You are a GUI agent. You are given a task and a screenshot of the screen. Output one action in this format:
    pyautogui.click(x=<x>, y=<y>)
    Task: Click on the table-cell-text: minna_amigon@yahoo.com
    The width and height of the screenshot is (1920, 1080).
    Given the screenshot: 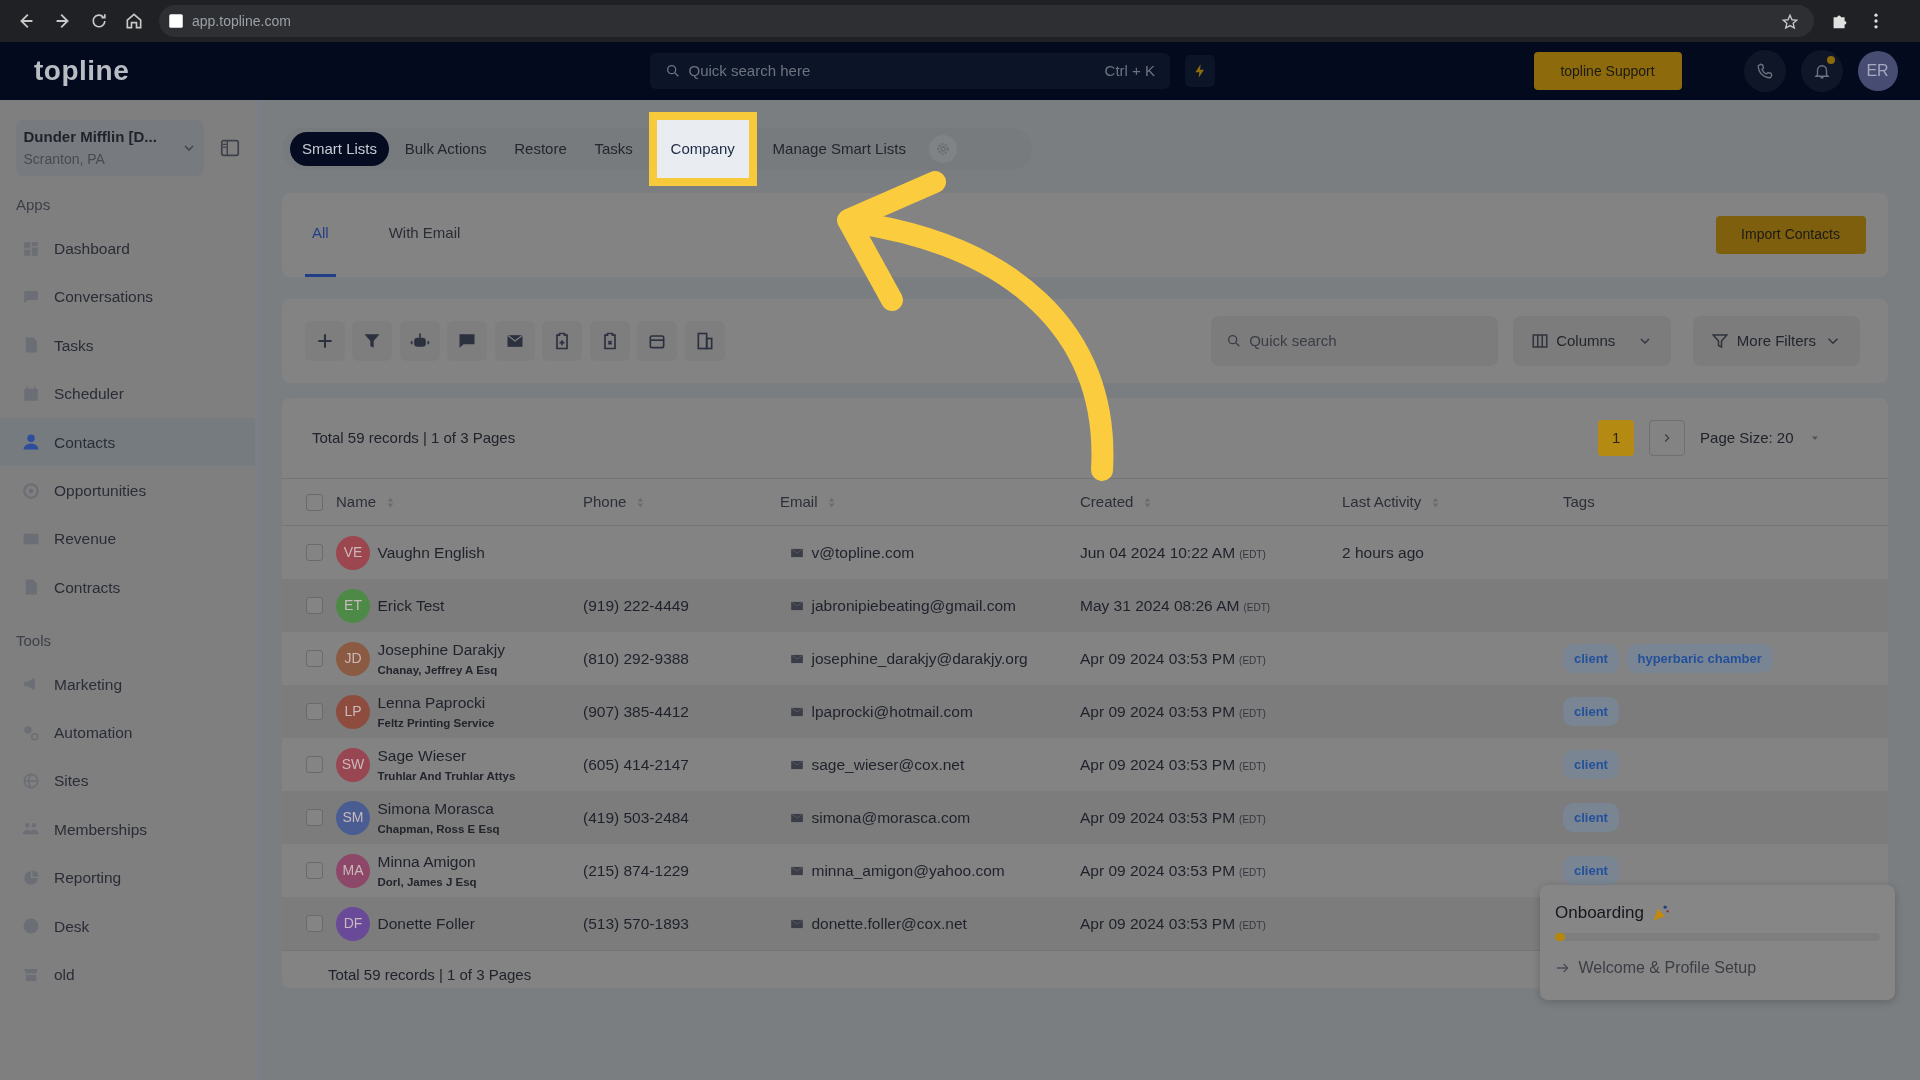 What is the action you would take?
    pyautogui.click(x=908, y=870)
    